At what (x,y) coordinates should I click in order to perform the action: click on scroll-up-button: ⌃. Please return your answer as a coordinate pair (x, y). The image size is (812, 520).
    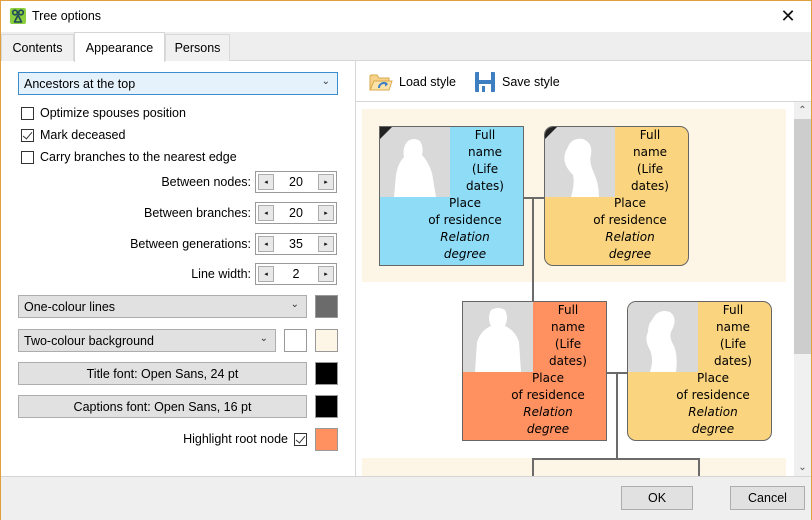
    Looking at the image, I should click on (802, 110).